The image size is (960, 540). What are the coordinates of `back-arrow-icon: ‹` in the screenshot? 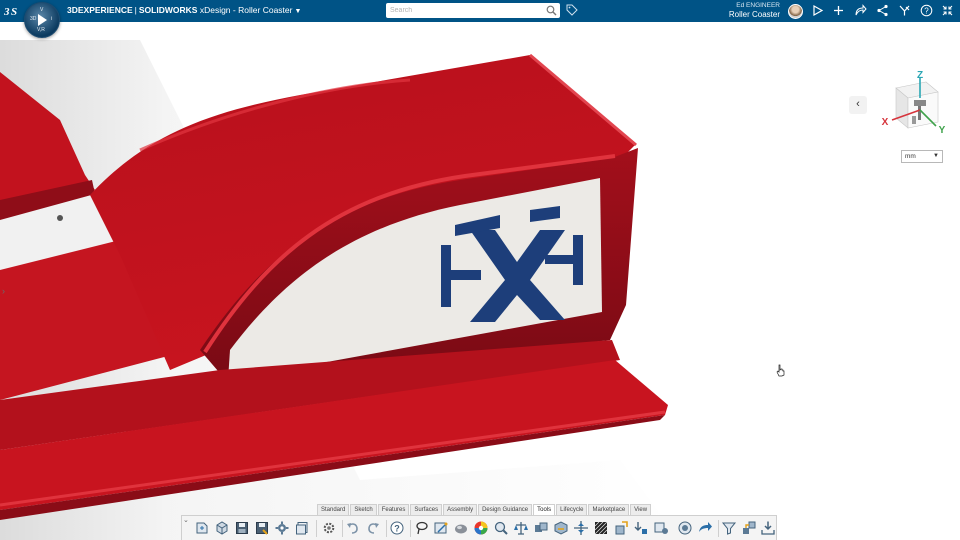 It's located at (858, 105).